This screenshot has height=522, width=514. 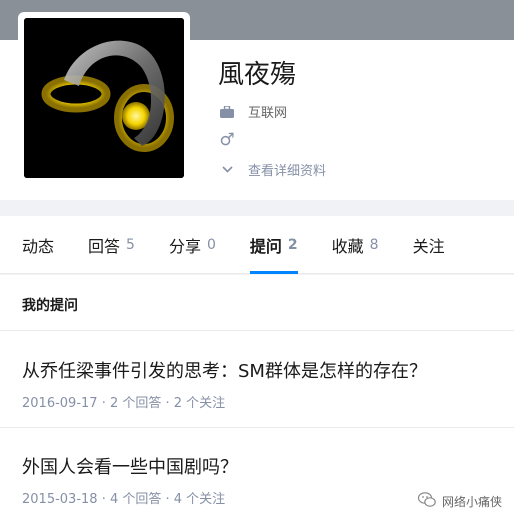 I want to click on tab-activity: 动态, so click(x=38, y=245).